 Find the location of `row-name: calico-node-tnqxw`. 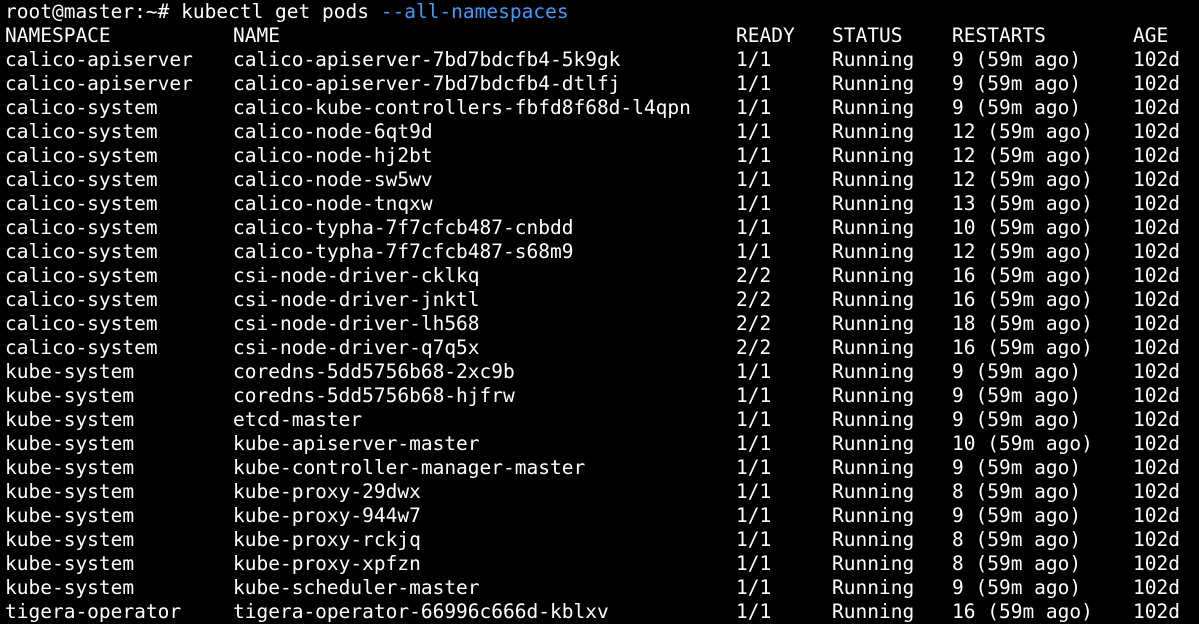

row-name: calico-node-tnqxw is located at coordinates (333, 203).